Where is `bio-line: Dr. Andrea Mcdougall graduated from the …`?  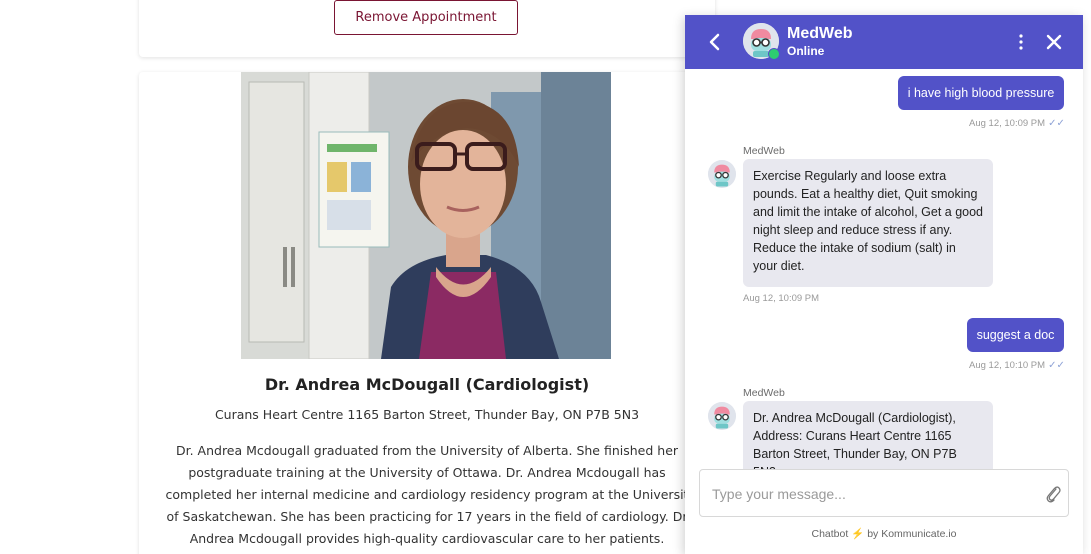 bio-line: Dr. Andrea Mcdougall graduated from the … is located at coordinates (427, 450).